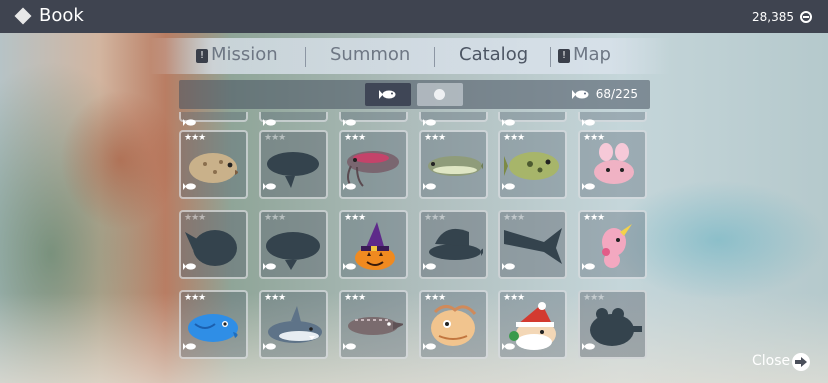  I want to click on catalog-card-grouper: ★★★, so click(213, 164).